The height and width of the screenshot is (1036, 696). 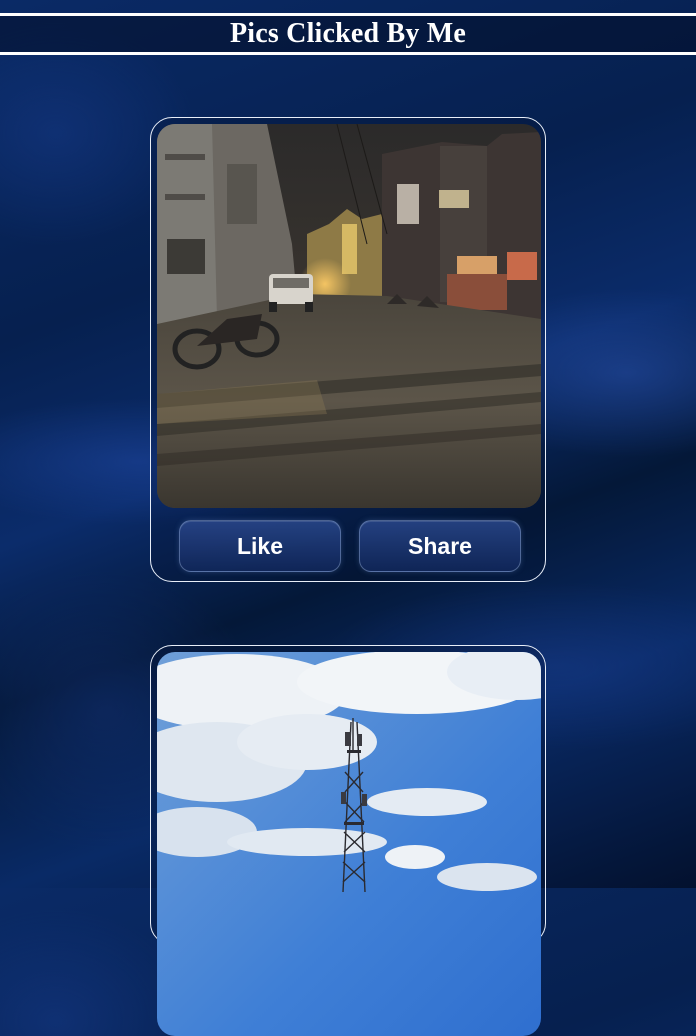 I want to click on page-title: Pics Clicked By Me, so click(x=348, y=33).